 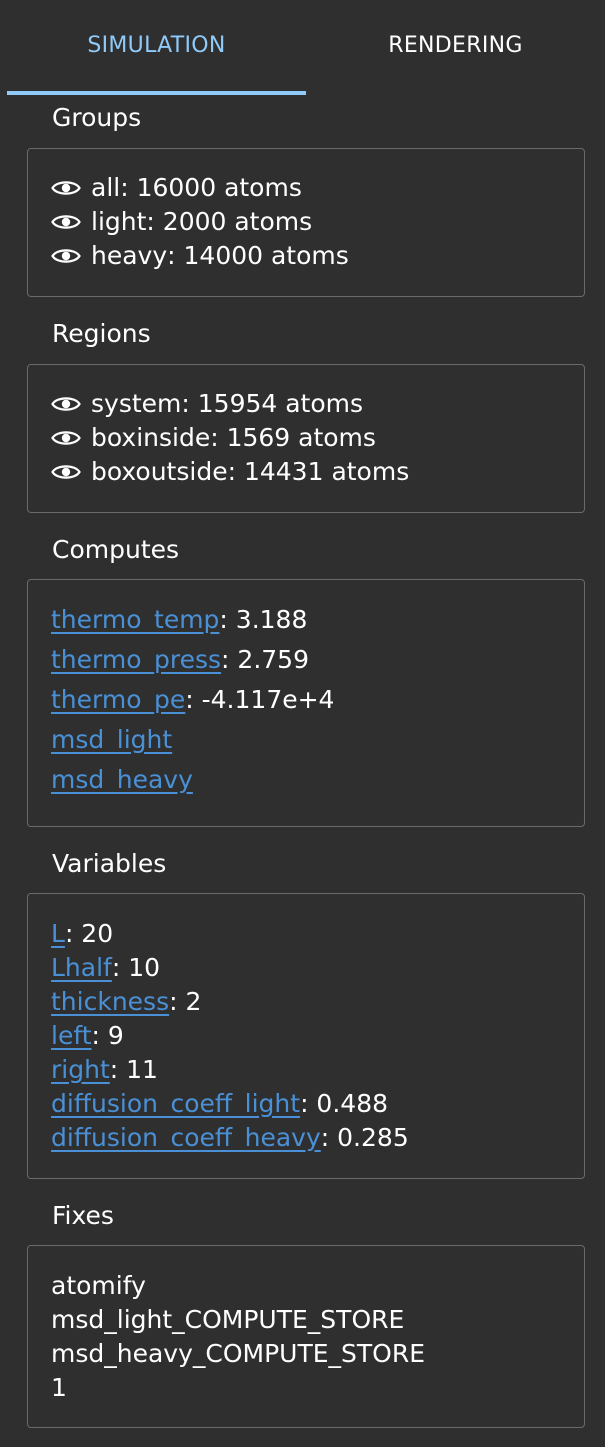 What do you see at coordinates (159, 471) in the screenshot?
I see `region-name: boxoutside` at bounding box center [159, 471].